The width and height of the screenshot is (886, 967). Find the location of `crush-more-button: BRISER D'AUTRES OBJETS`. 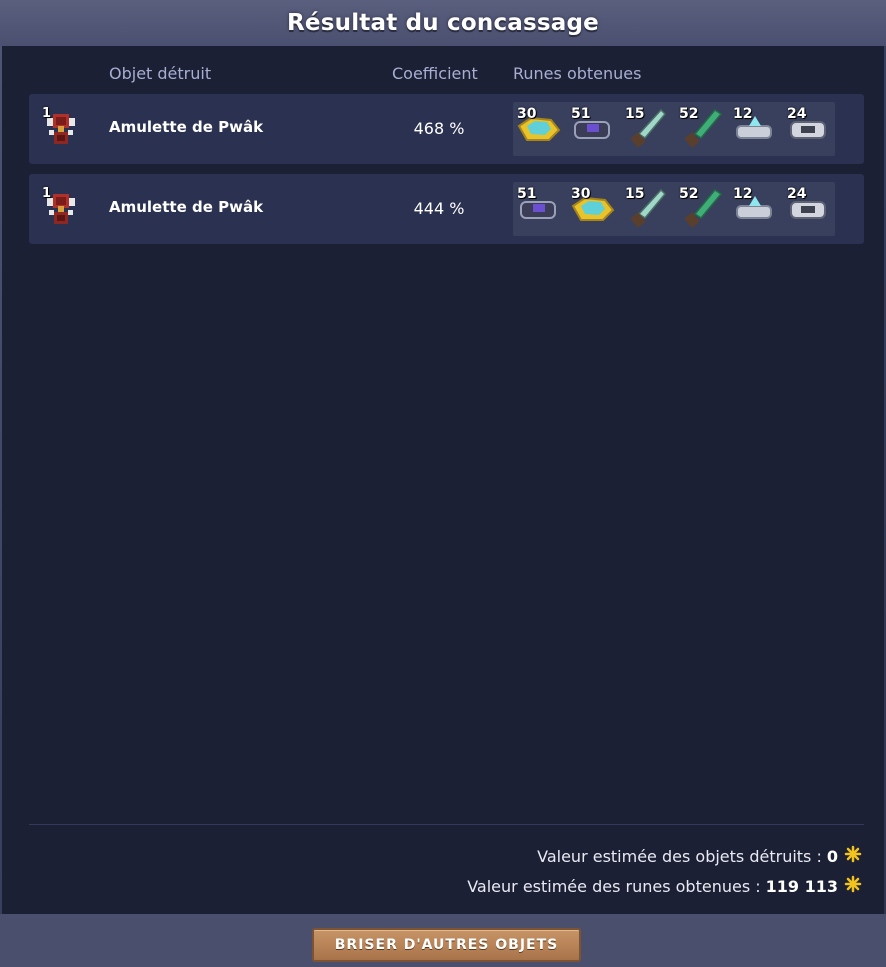

crush-more-button: BRISER D'AUTRES OBJETS is located at coordinates (446, 945).